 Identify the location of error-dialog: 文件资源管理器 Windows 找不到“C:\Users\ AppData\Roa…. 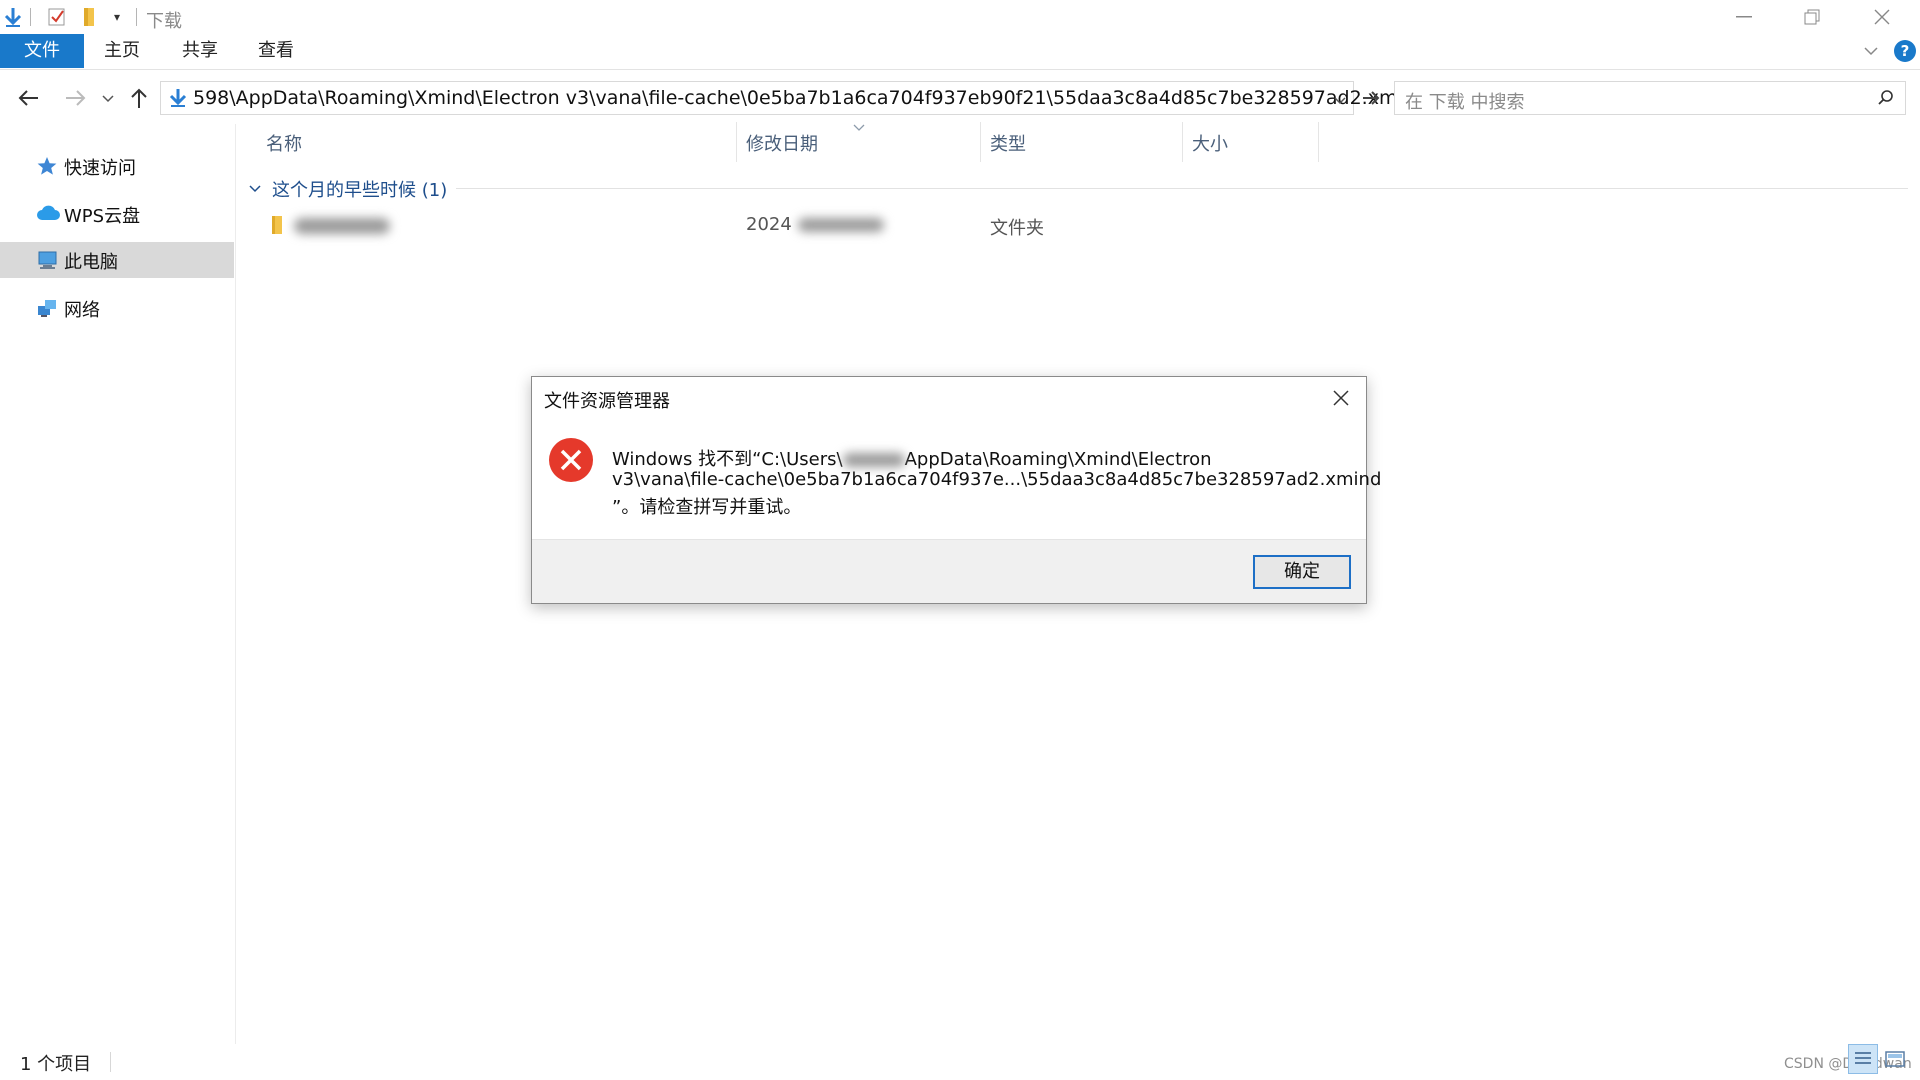
(956, 490).